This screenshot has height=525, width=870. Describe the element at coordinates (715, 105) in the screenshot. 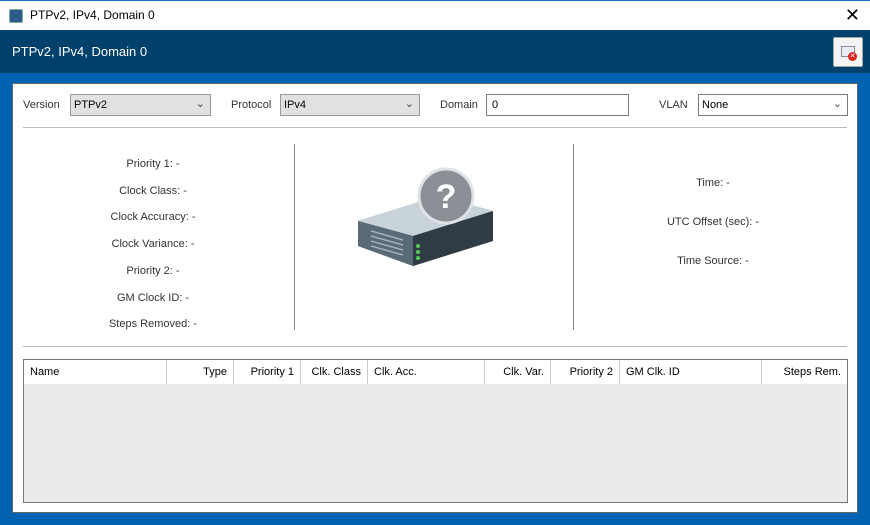

I see `vlan-value: None` at that location.